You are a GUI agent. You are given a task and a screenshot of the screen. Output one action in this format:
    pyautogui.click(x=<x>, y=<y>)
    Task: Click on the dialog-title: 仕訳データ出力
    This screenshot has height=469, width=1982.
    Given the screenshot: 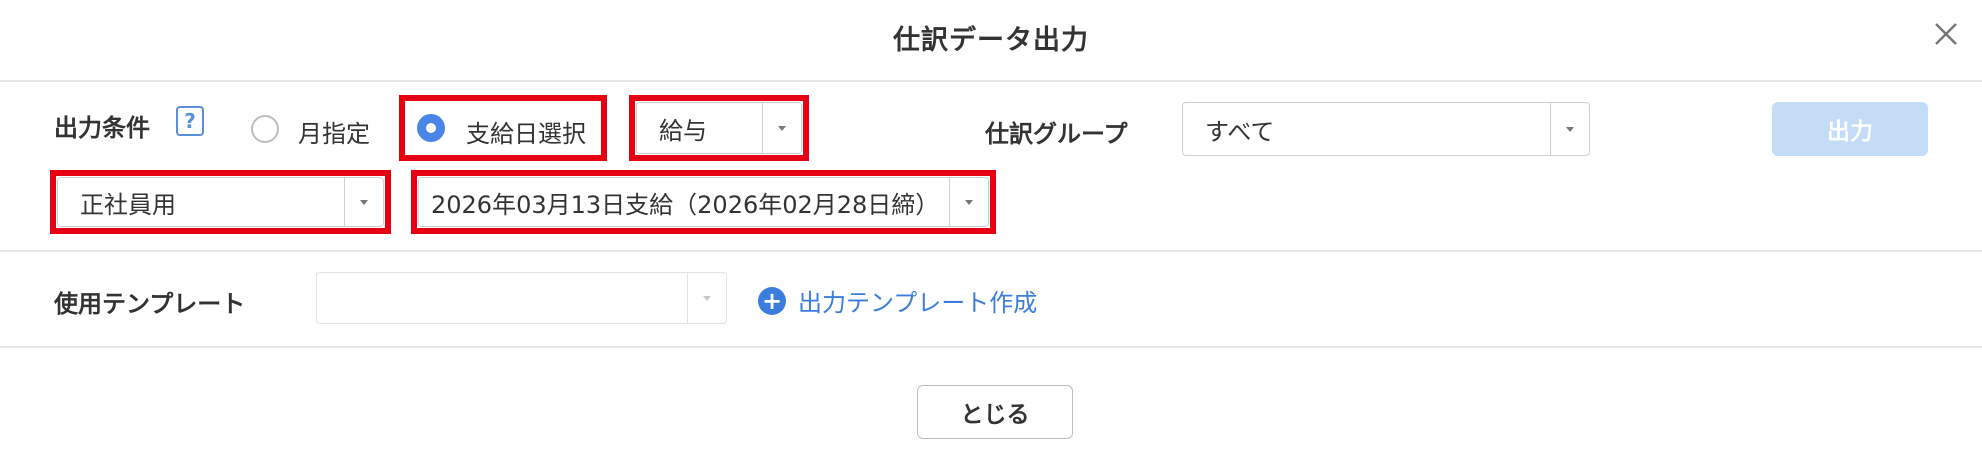 What is the action you would take?
    pyautogui.click(x=991, y=40)
    